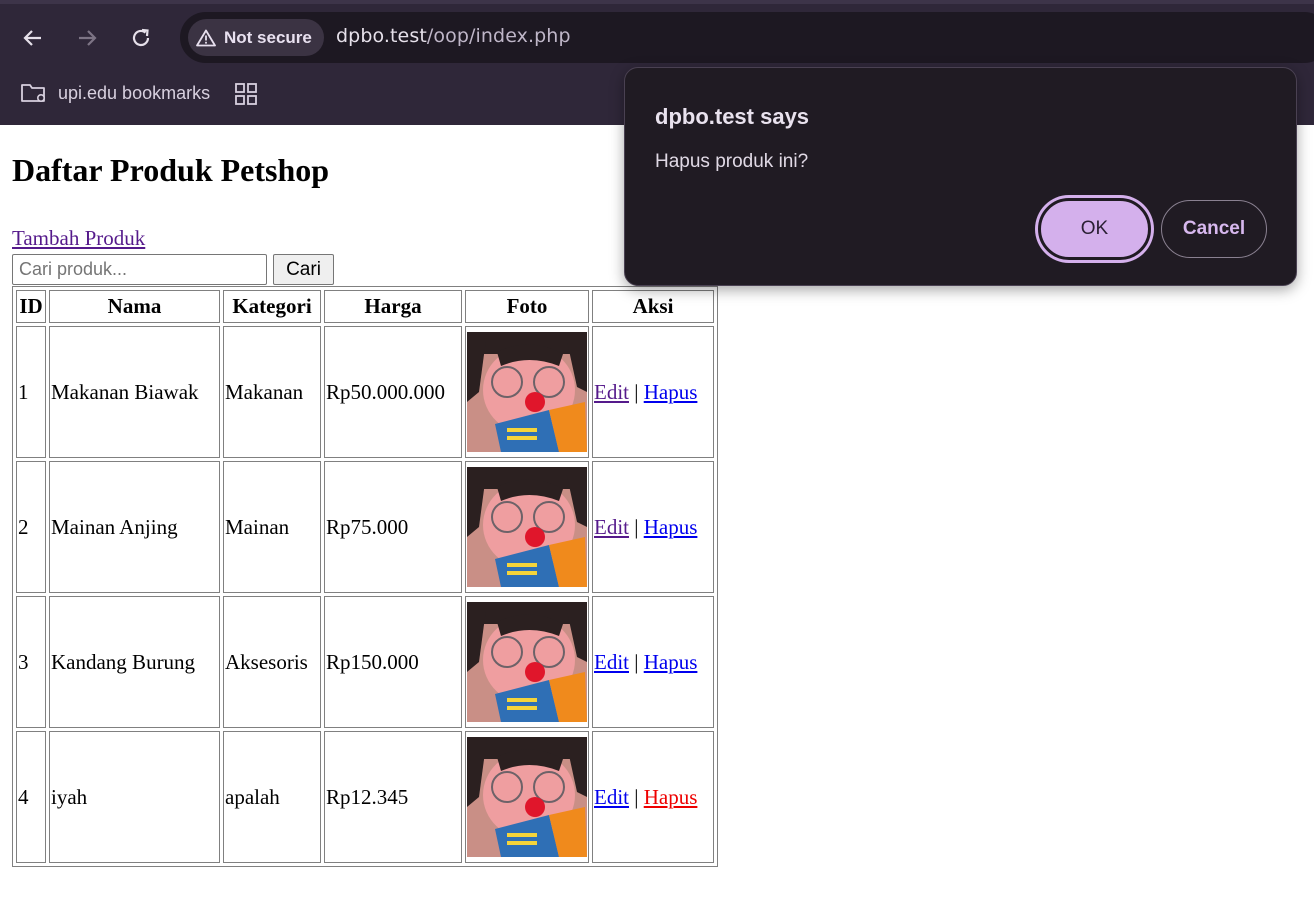 The image size is (1314, 923). What do you see at coordinates (393, 306) in the screenshot?
I see `header-harga: Harga` at bounding box center [393, 306].